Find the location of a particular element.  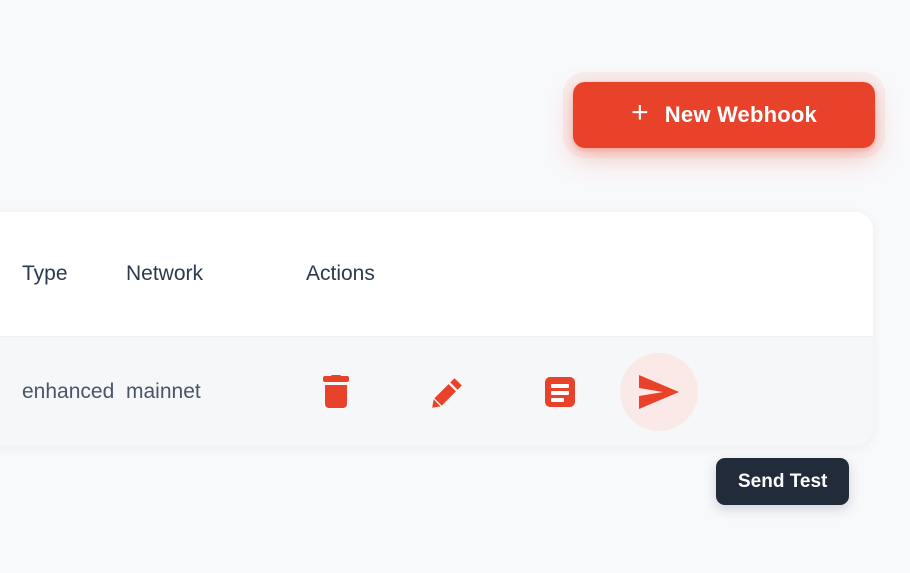

new-webhook-button: + New Webhook is located at coordinates (724, 115).